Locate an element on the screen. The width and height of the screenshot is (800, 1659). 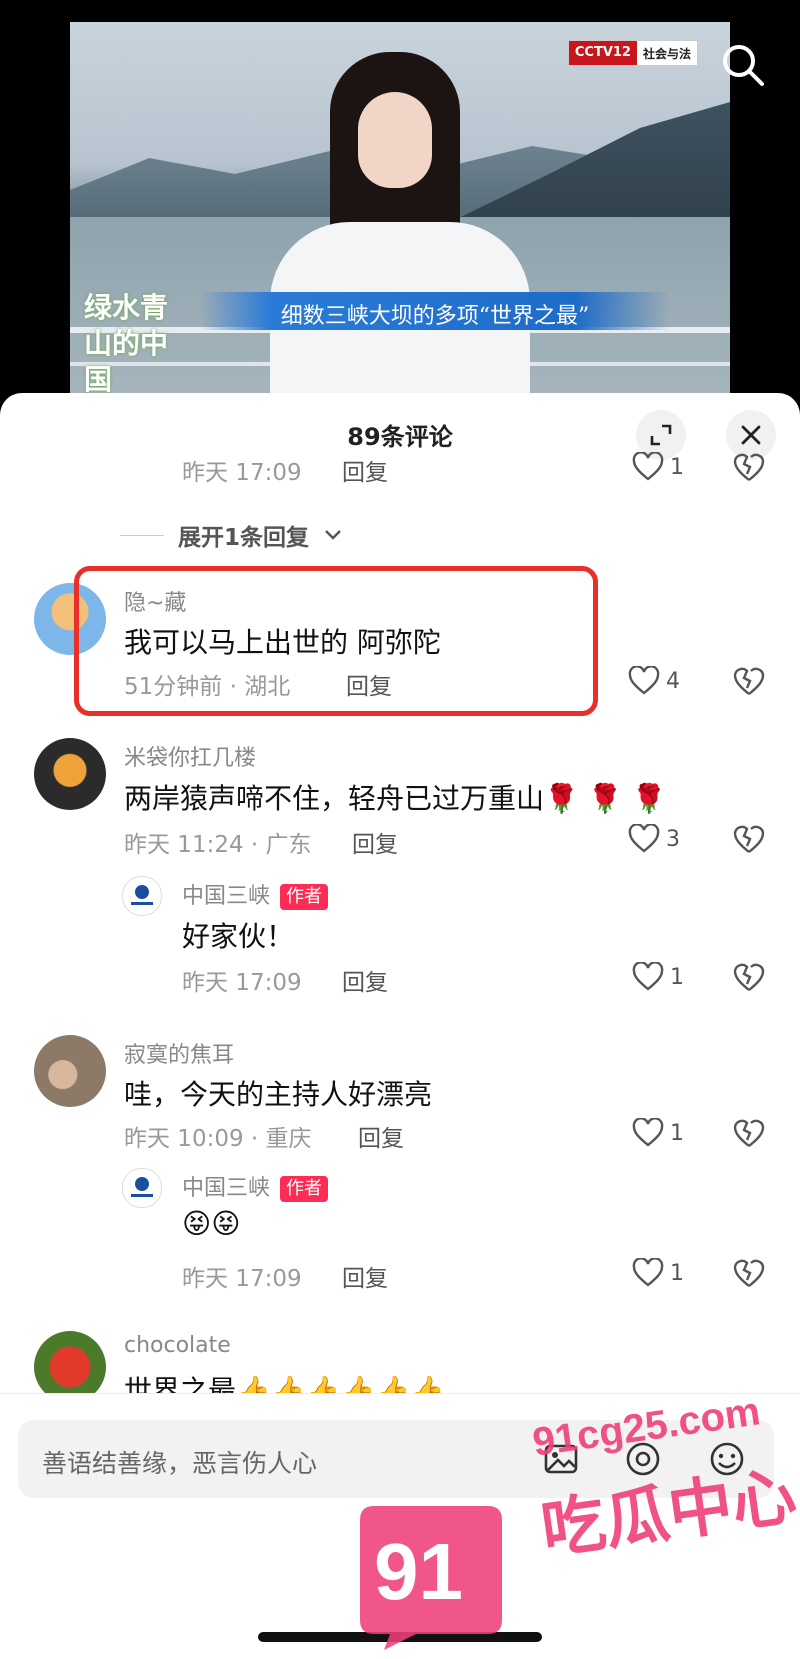
close-icon is located at coordinates (751, 435).